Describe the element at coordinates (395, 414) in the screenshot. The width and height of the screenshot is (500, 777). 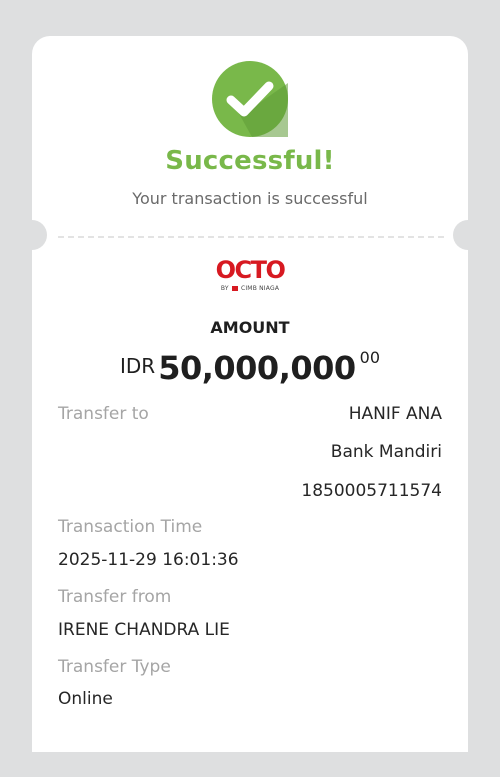
I see `recipient-name: HANIF ANA` at that location.